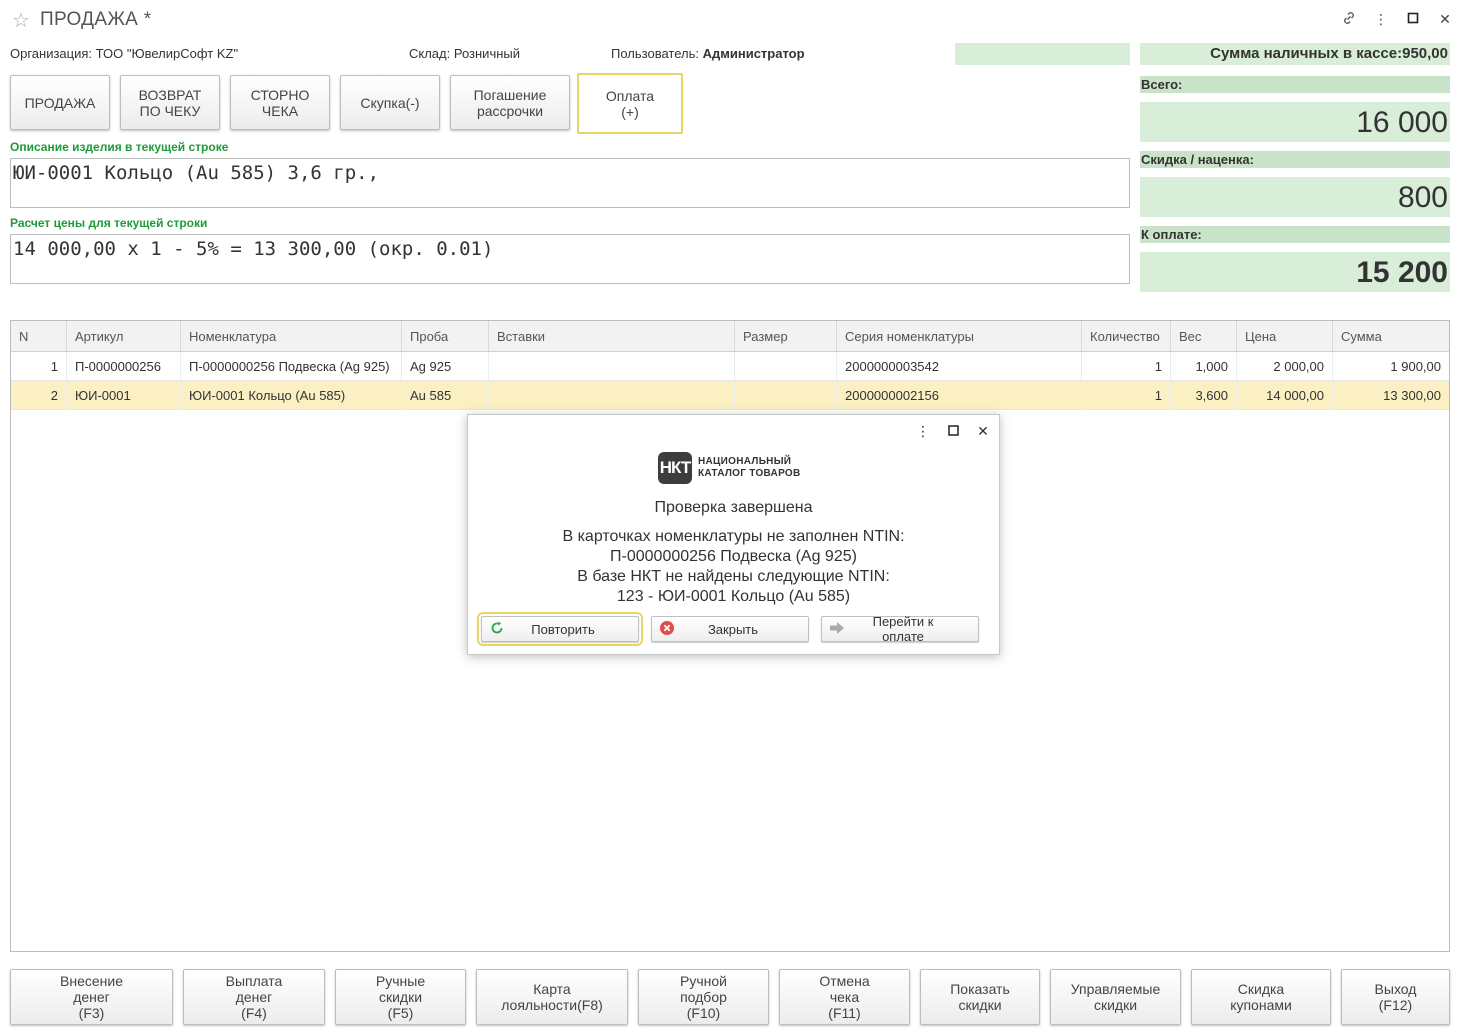  What do you see at coordinates (400, 997) in the screenshot?
I see `manual-discounts-button: Ручные скидки (F5)` at bounding box center [400, 997].